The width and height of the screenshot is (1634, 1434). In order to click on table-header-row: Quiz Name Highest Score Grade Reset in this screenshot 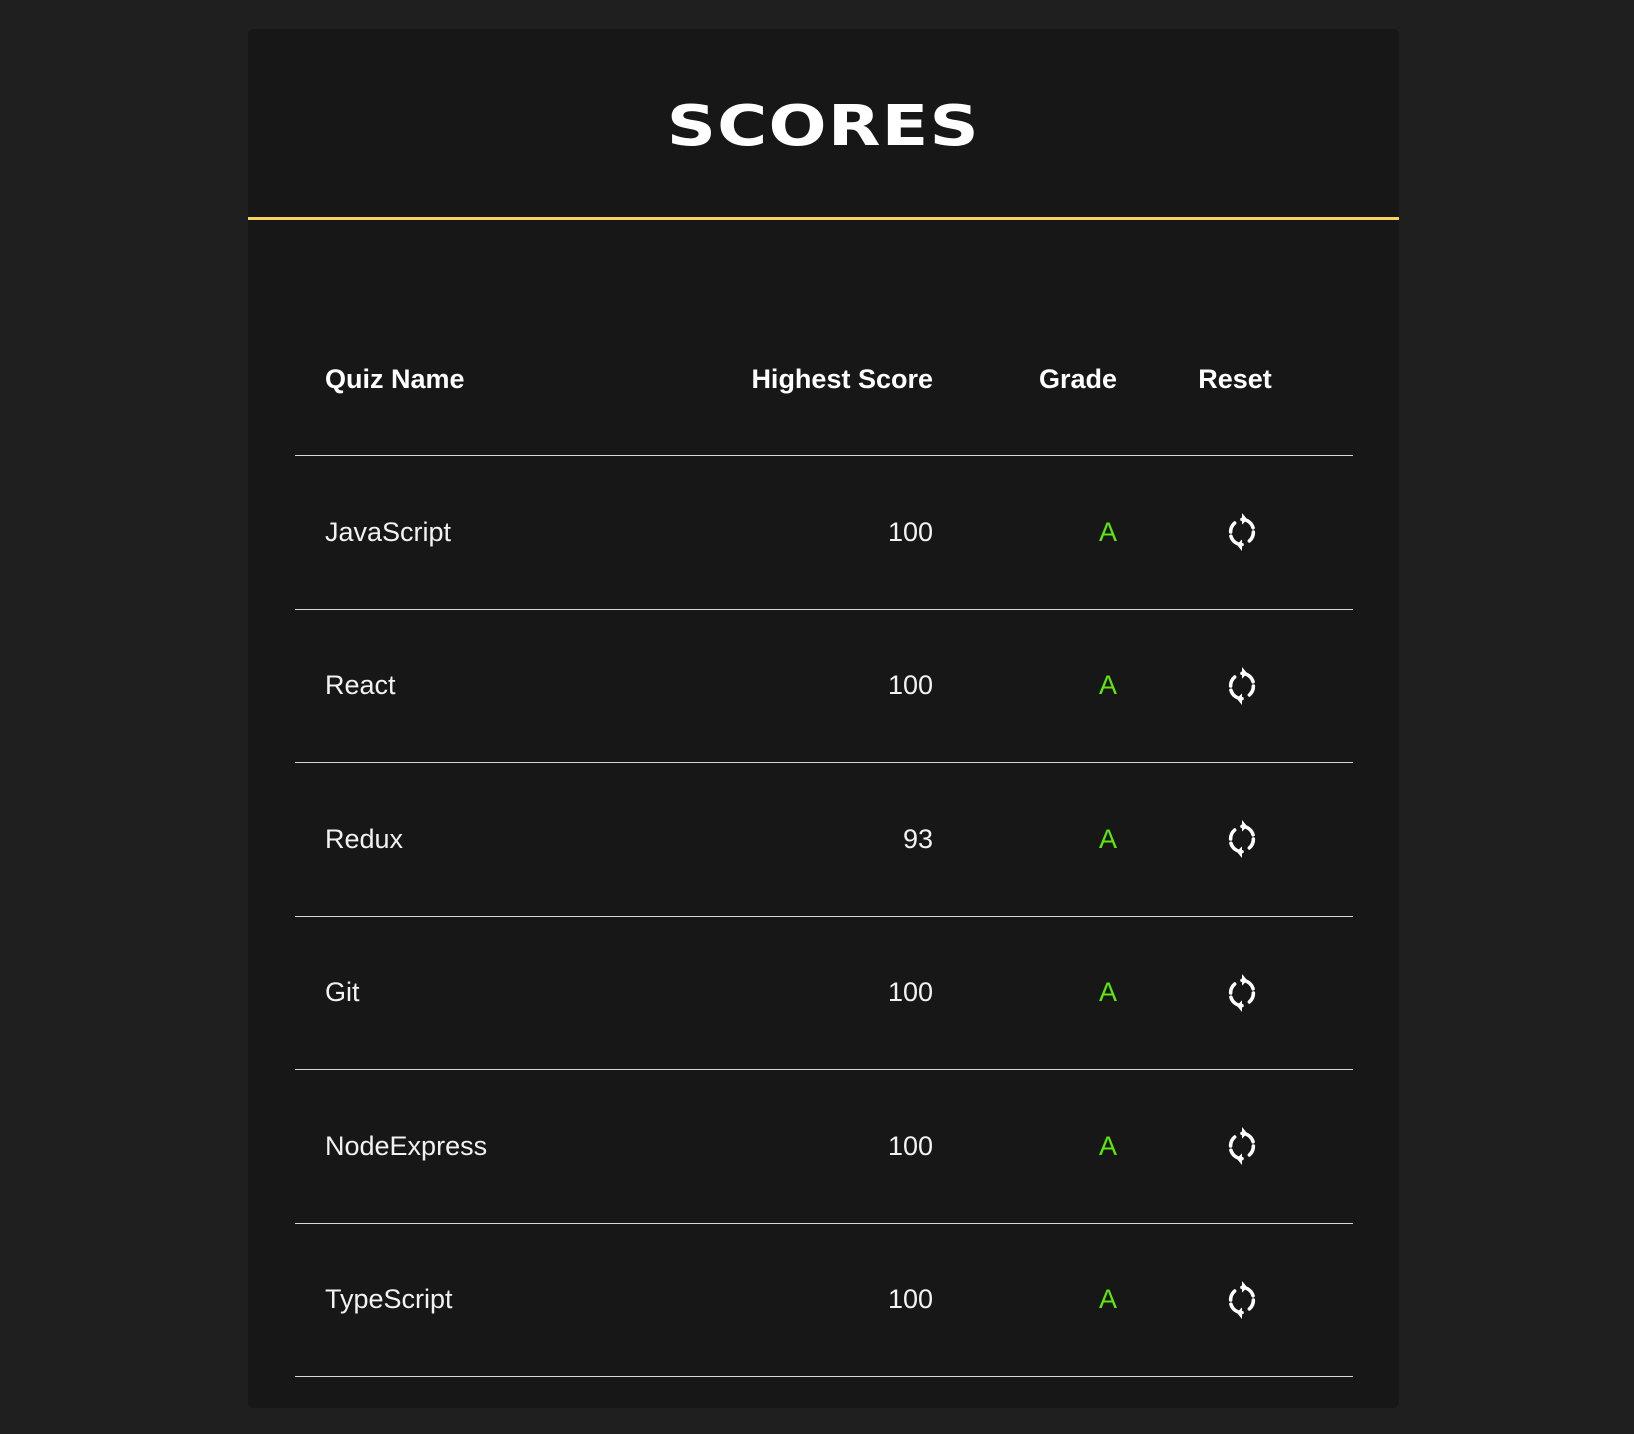, I will do `click(824, 379)`.